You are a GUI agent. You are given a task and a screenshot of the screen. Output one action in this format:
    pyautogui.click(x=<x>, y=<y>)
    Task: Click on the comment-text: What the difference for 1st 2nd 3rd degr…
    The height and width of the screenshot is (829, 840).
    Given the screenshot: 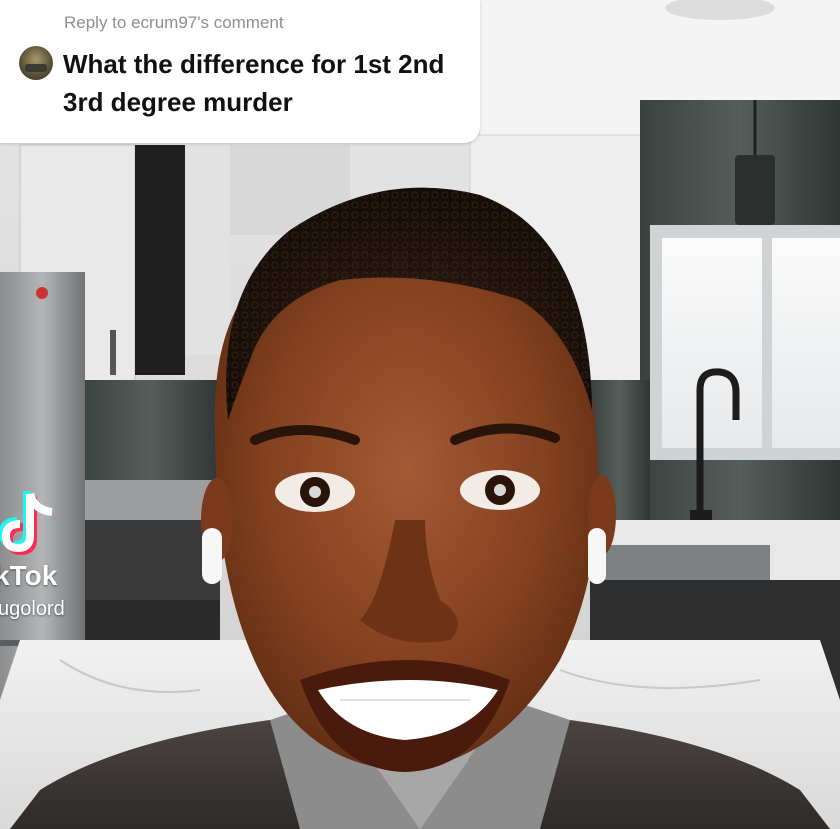 What is the action you would take?
    pyautogui.click(x=254, y=83)
    